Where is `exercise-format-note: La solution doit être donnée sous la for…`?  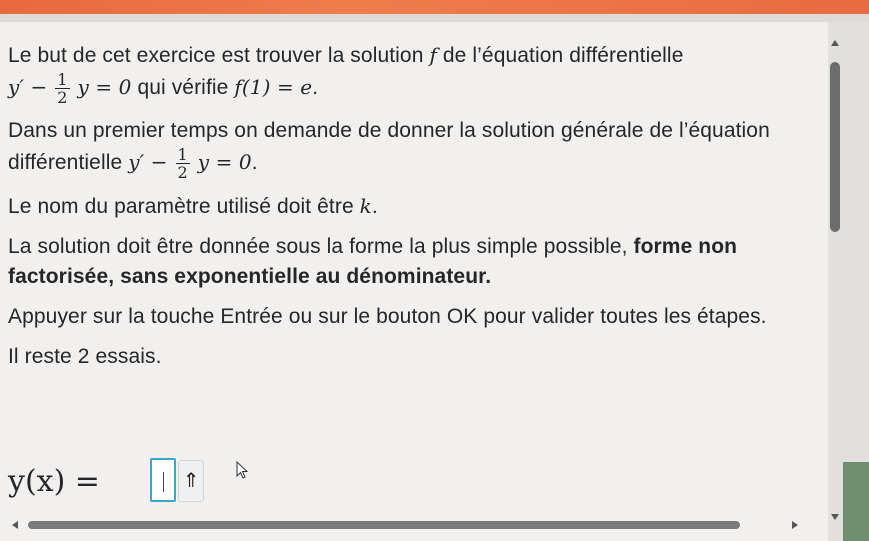 exercise-format-note: La solution doit être donnée sous la for… is located at coordinates (373, 261).